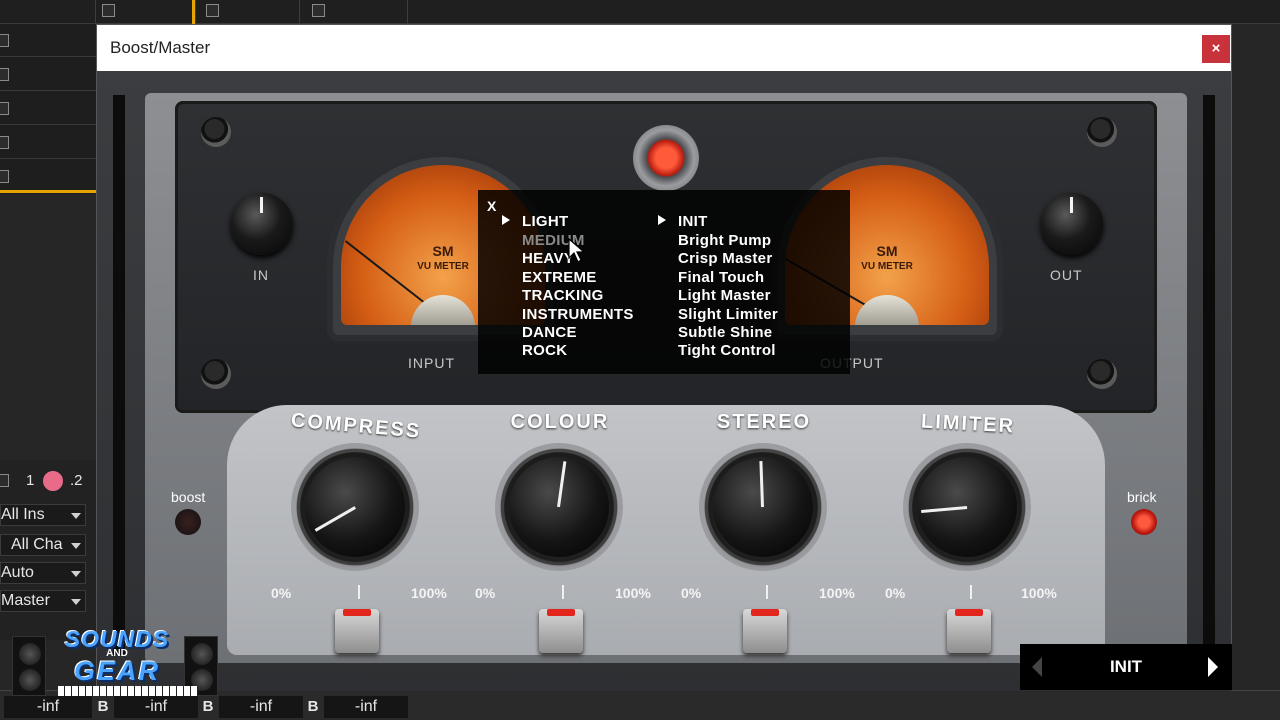 This screenshot has width=1280, height=720. Describe the element at coordinates (969, 631) in the screenshot. I see `limiter-switch` at that location.